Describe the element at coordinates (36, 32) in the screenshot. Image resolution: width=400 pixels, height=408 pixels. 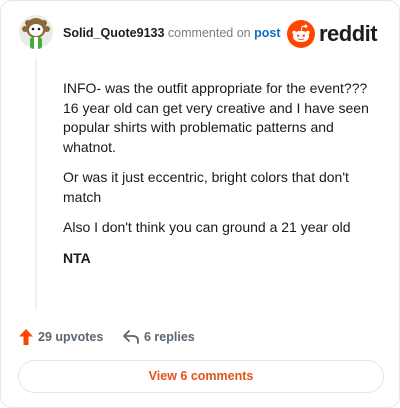
I see `avatar` at that location.